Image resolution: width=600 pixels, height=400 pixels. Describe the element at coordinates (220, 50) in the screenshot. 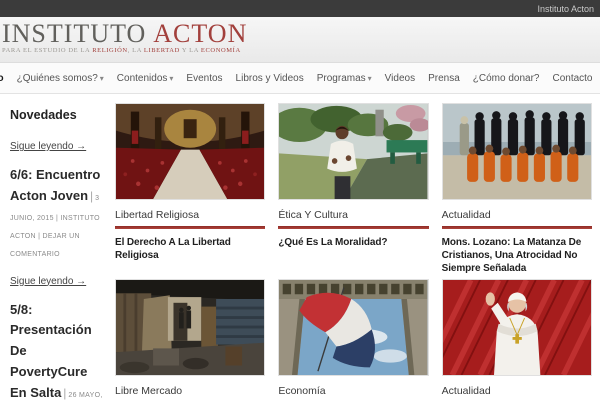

I see `tagline-part-economia: ECONOMÍA` at that location.